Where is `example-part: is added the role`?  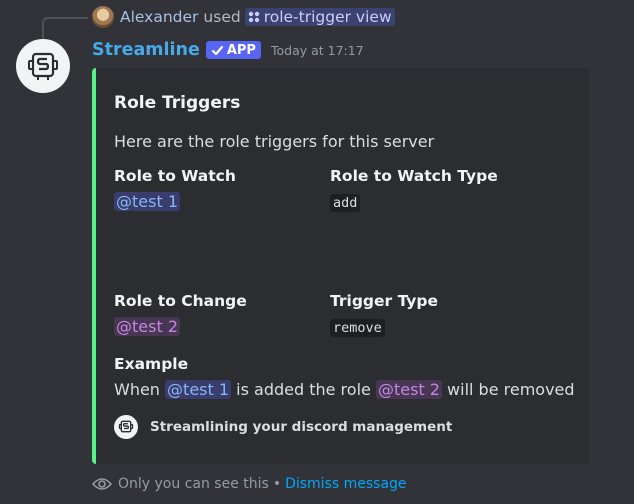 example-part: is added the role is located at coordinates (303, 389).